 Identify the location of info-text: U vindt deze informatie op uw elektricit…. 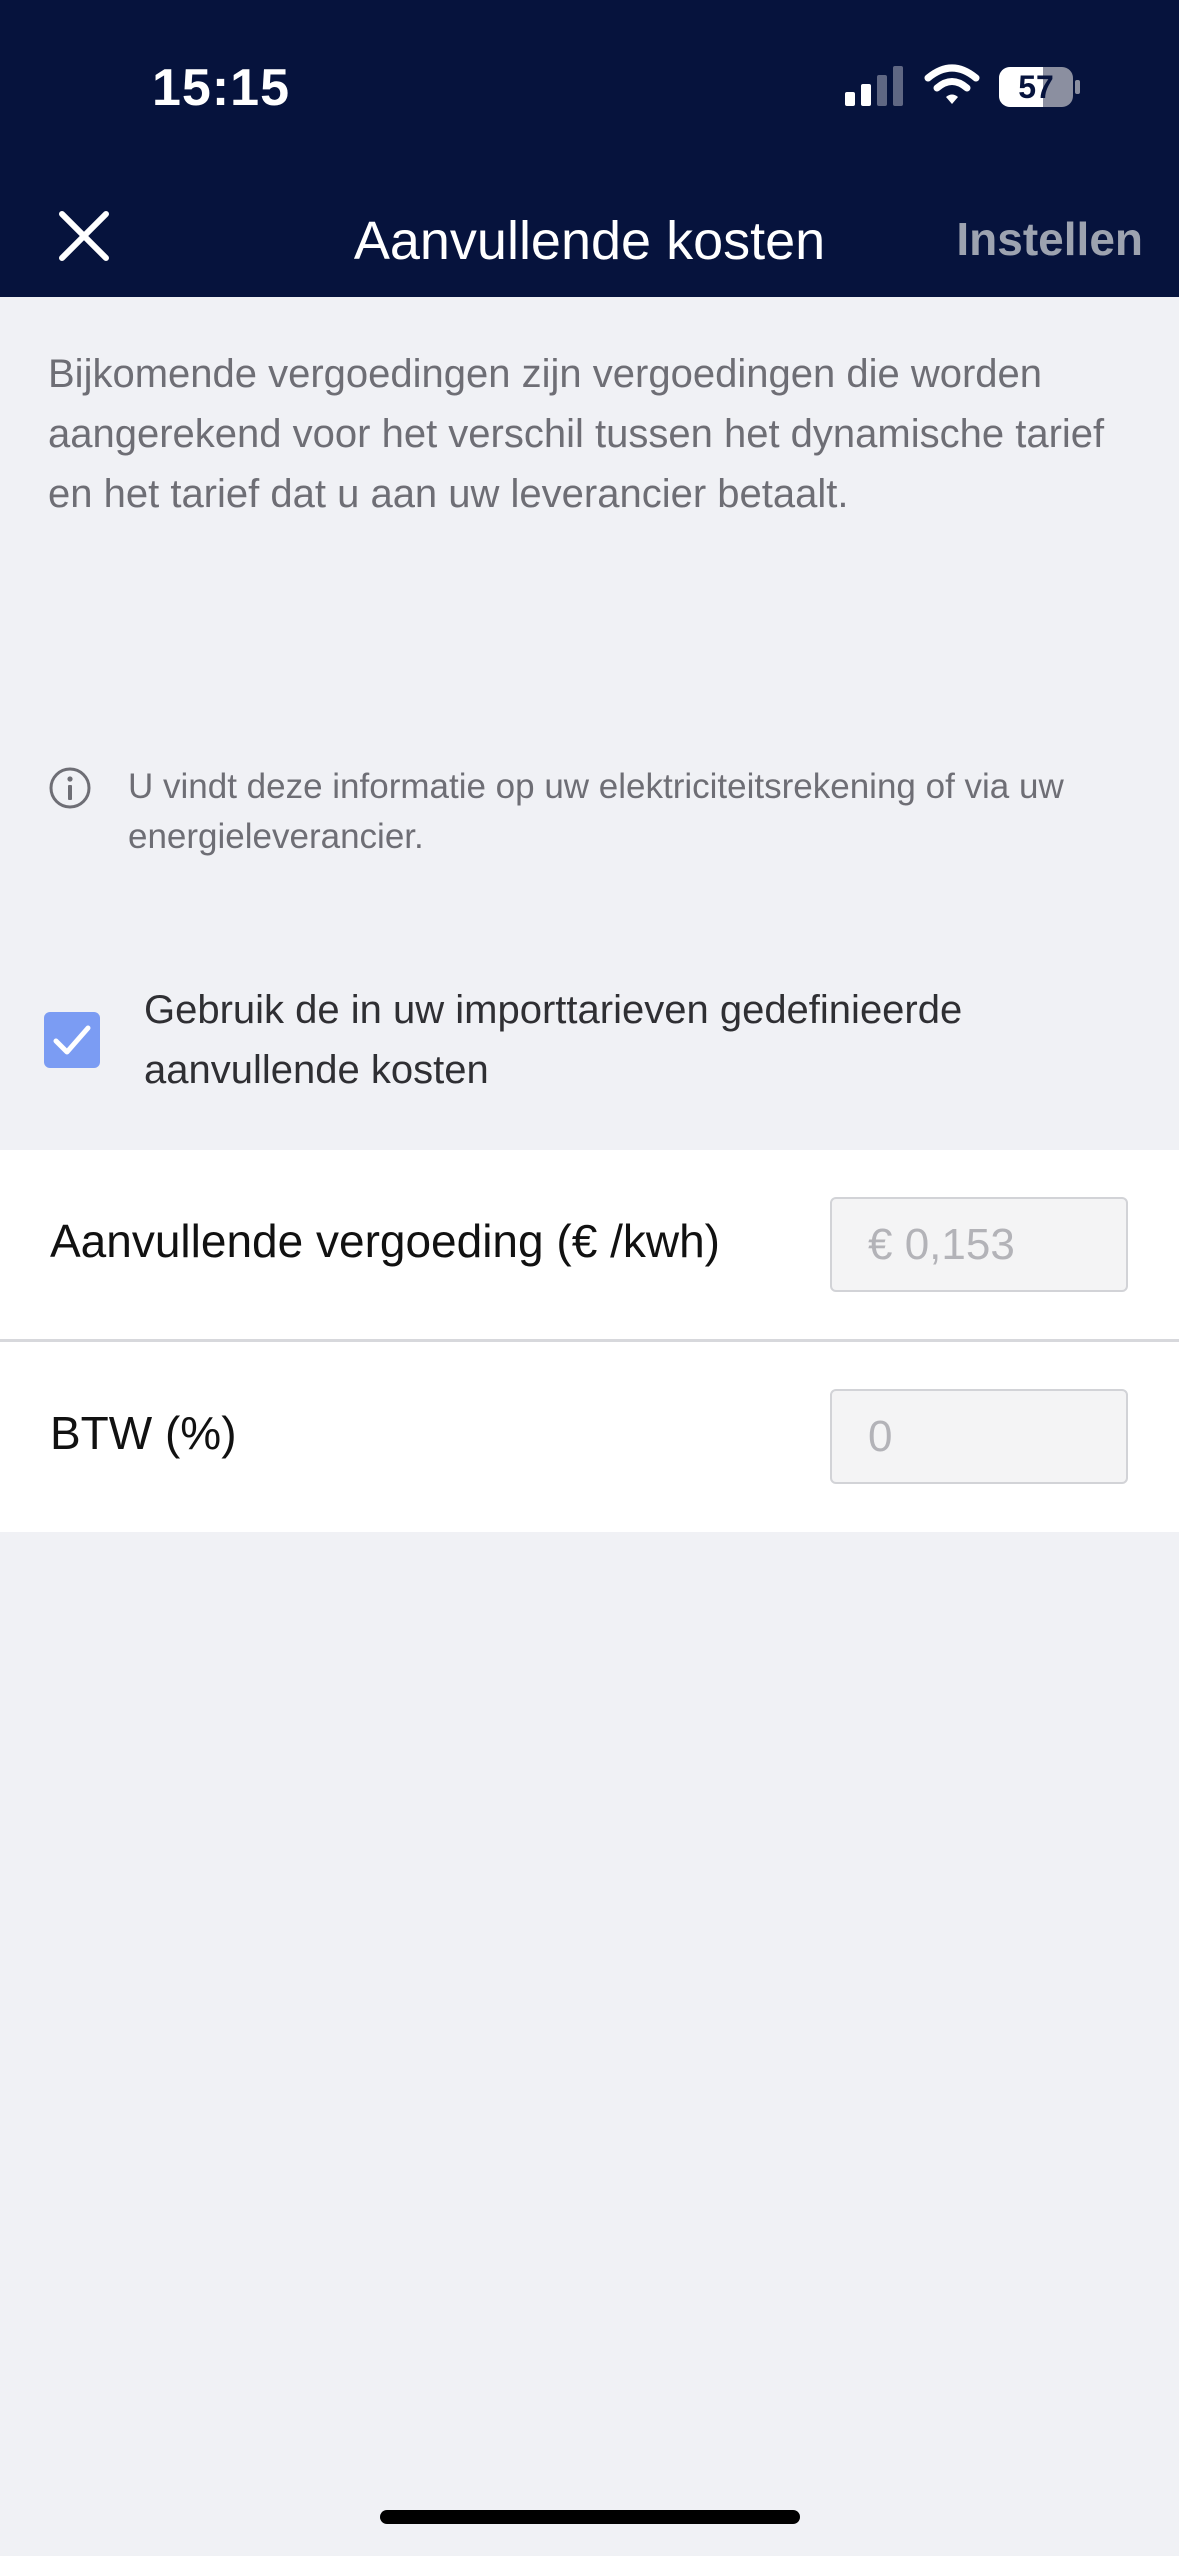
(596, 811).